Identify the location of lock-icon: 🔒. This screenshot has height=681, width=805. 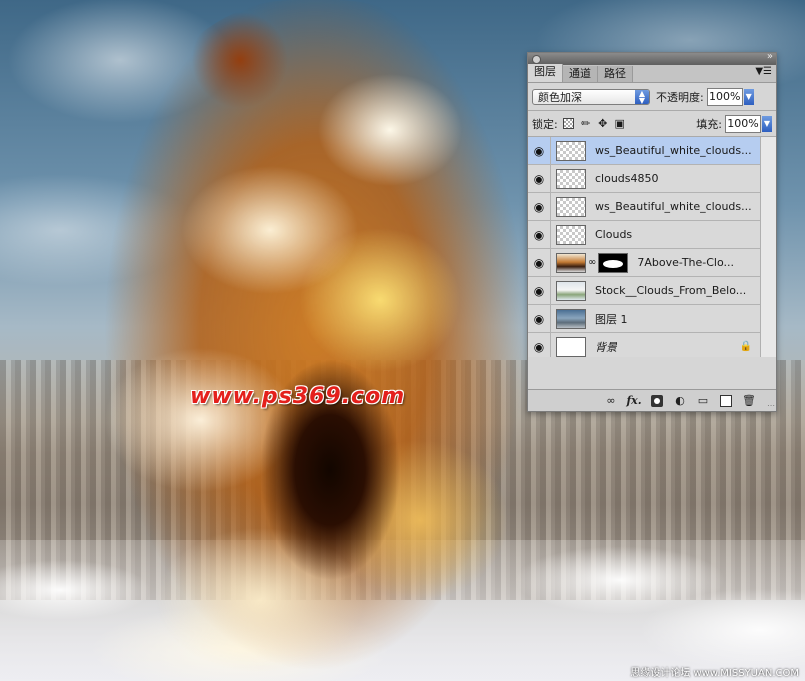
(745, 346).